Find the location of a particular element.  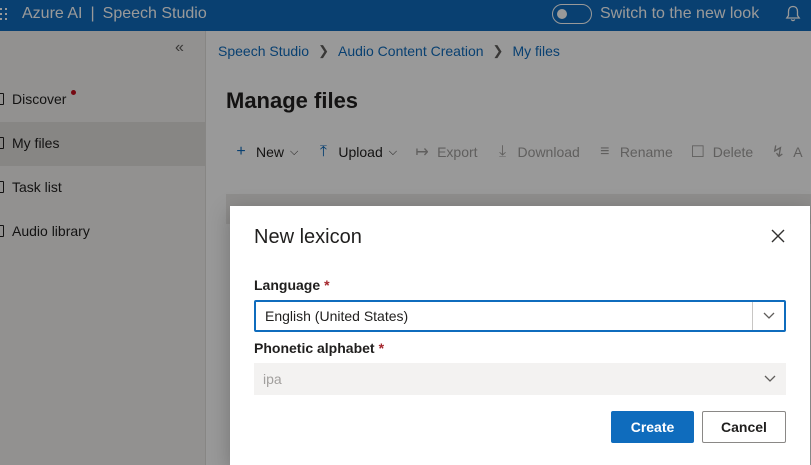

language-dropdown: English (United States) is located at coordinates (520, 316).